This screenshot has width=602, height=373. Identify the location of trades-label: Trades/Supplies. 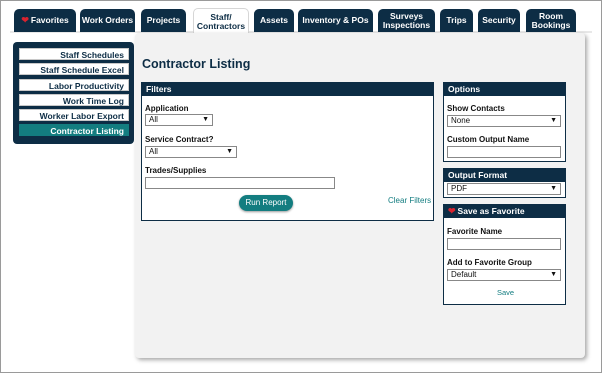
(176, 170).